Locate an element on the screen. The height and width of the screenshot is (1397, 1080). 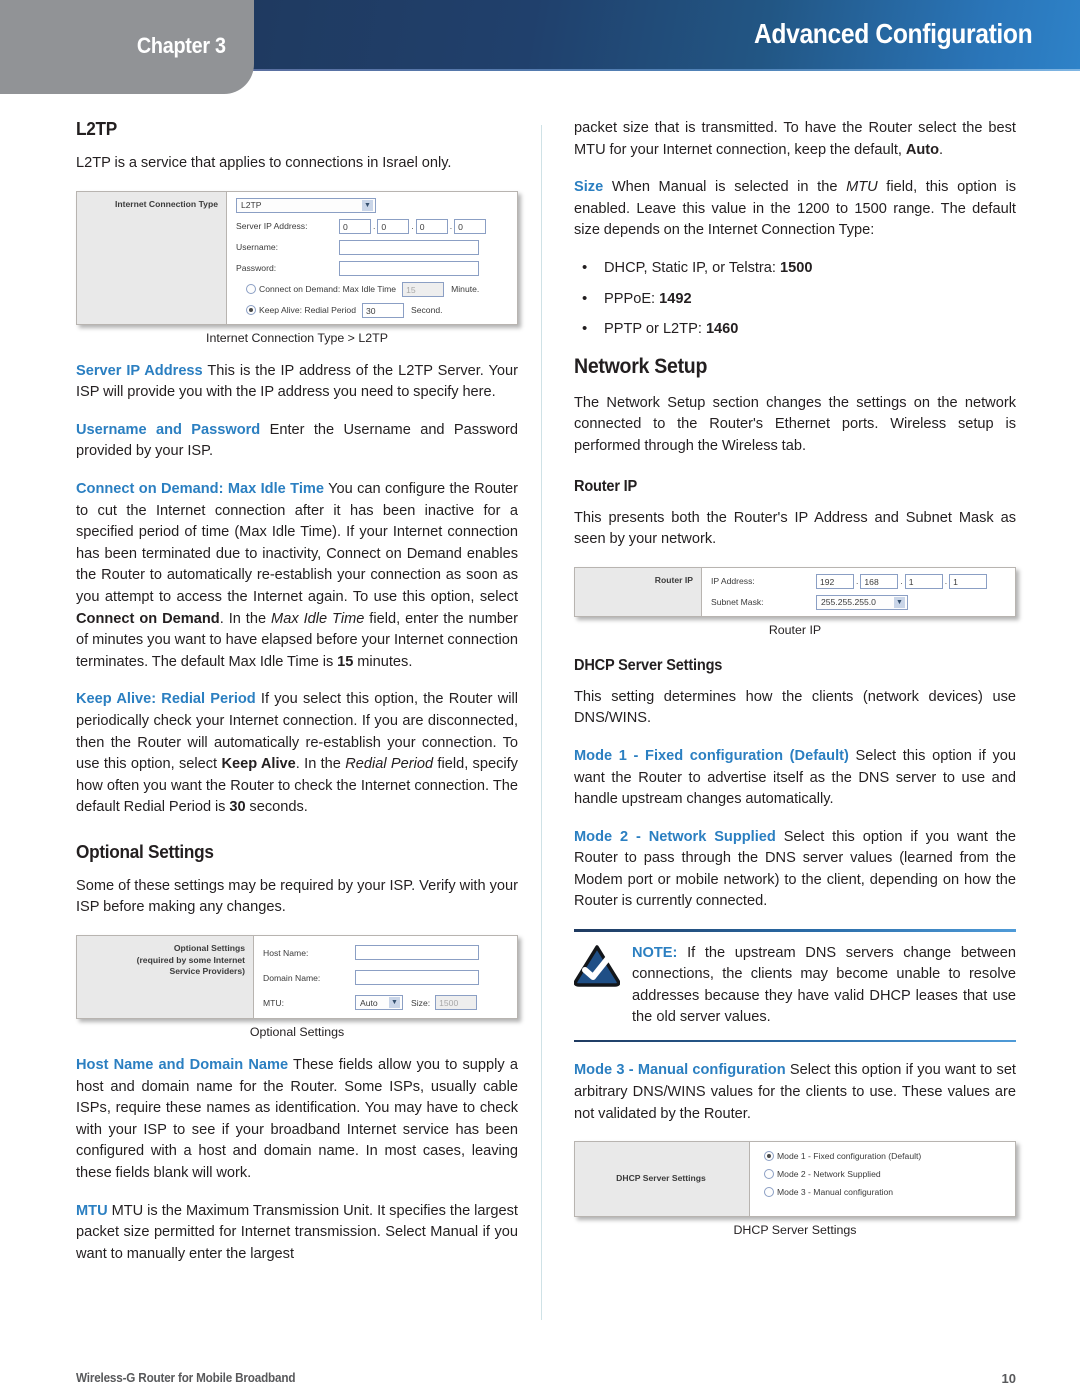
server-ip-label: Server IP Address: is located at coordinates (272, 226).